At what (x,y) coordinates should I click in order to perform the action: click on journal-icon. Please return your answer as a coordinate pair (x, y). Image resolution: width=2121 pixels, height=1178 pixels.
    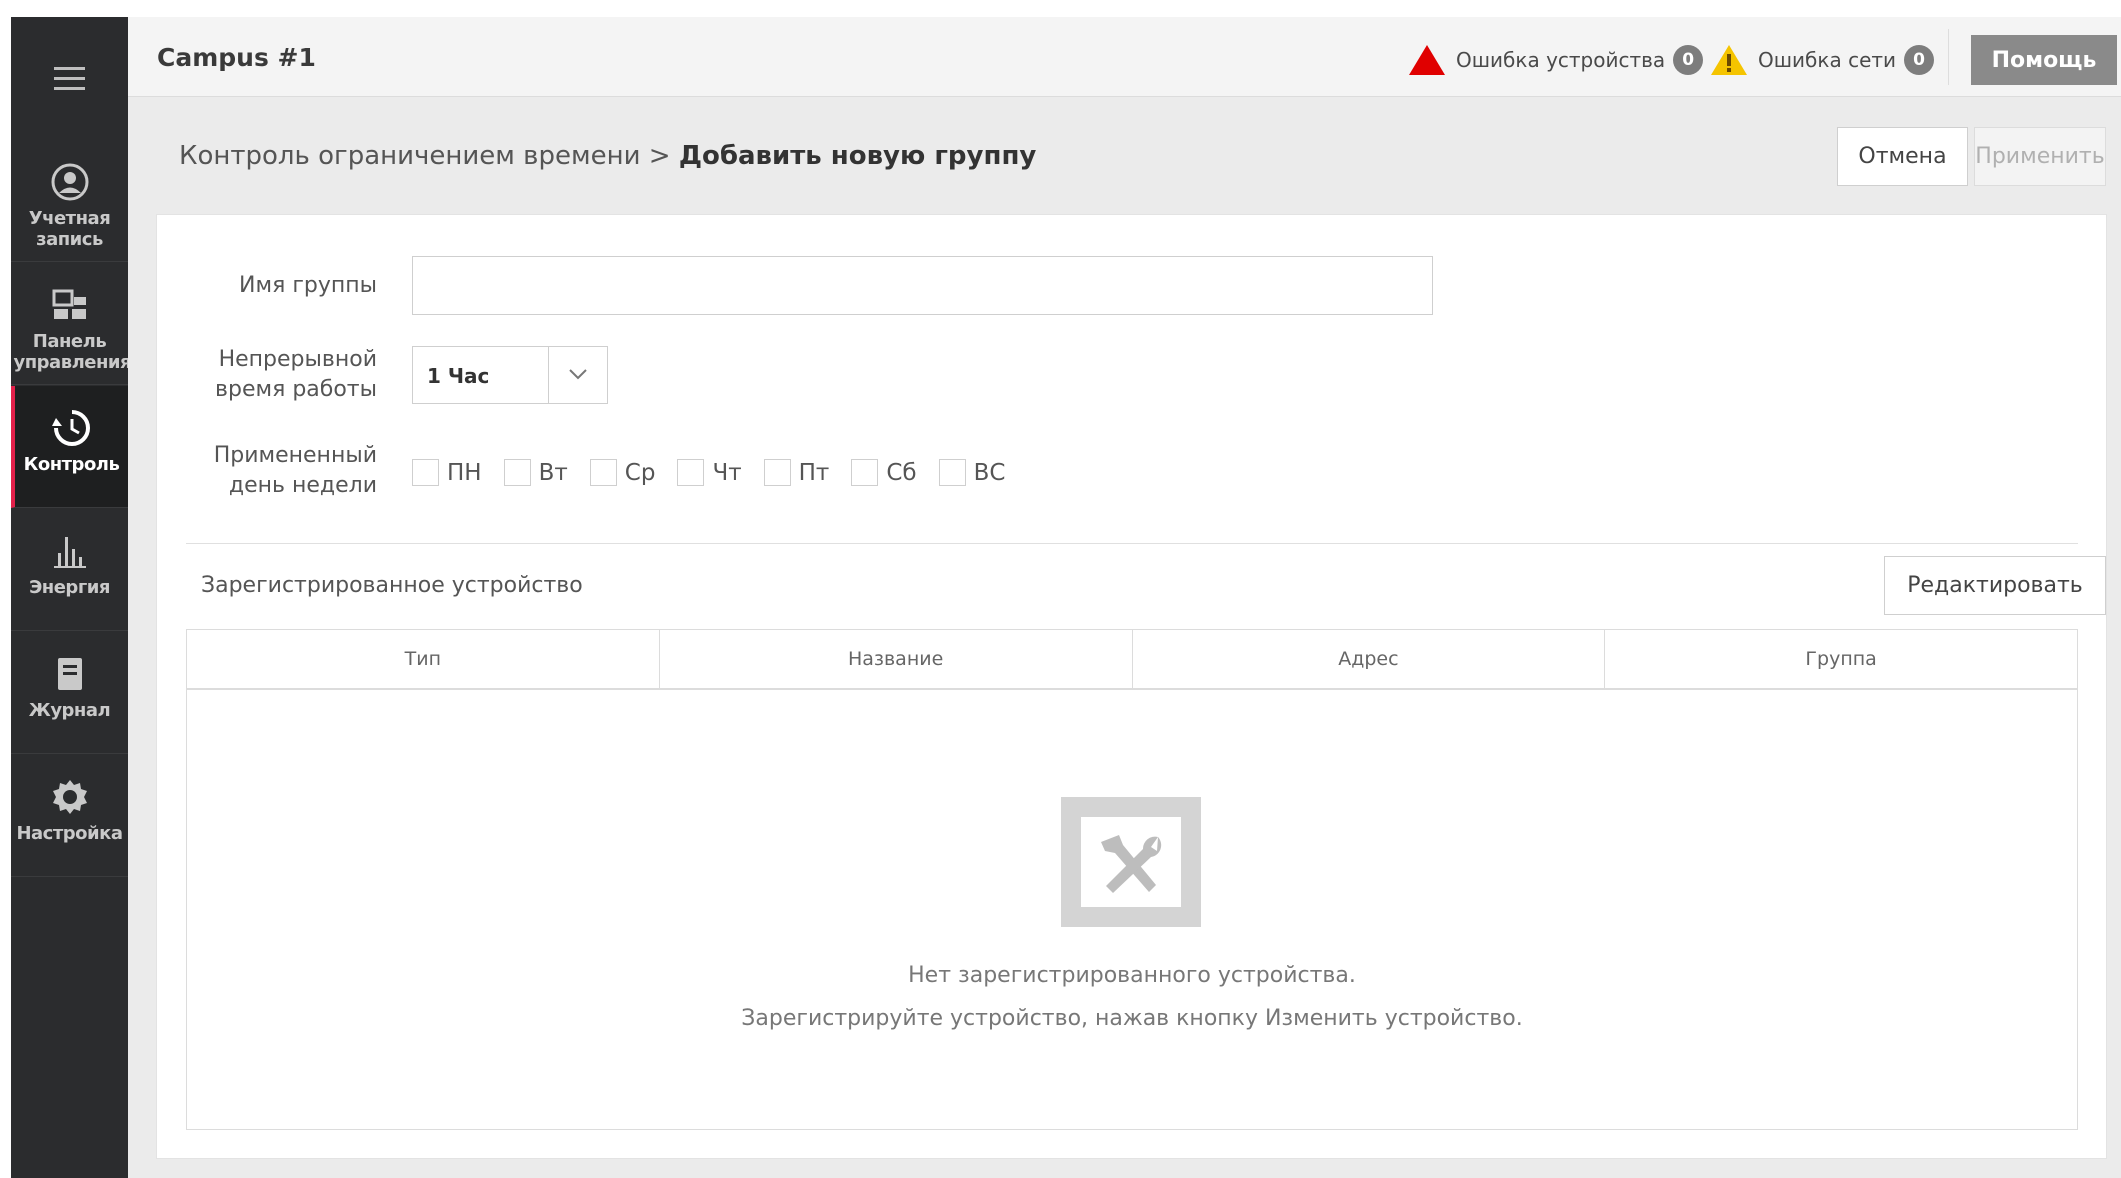
    Looking at the image, I should click on (70, 674).